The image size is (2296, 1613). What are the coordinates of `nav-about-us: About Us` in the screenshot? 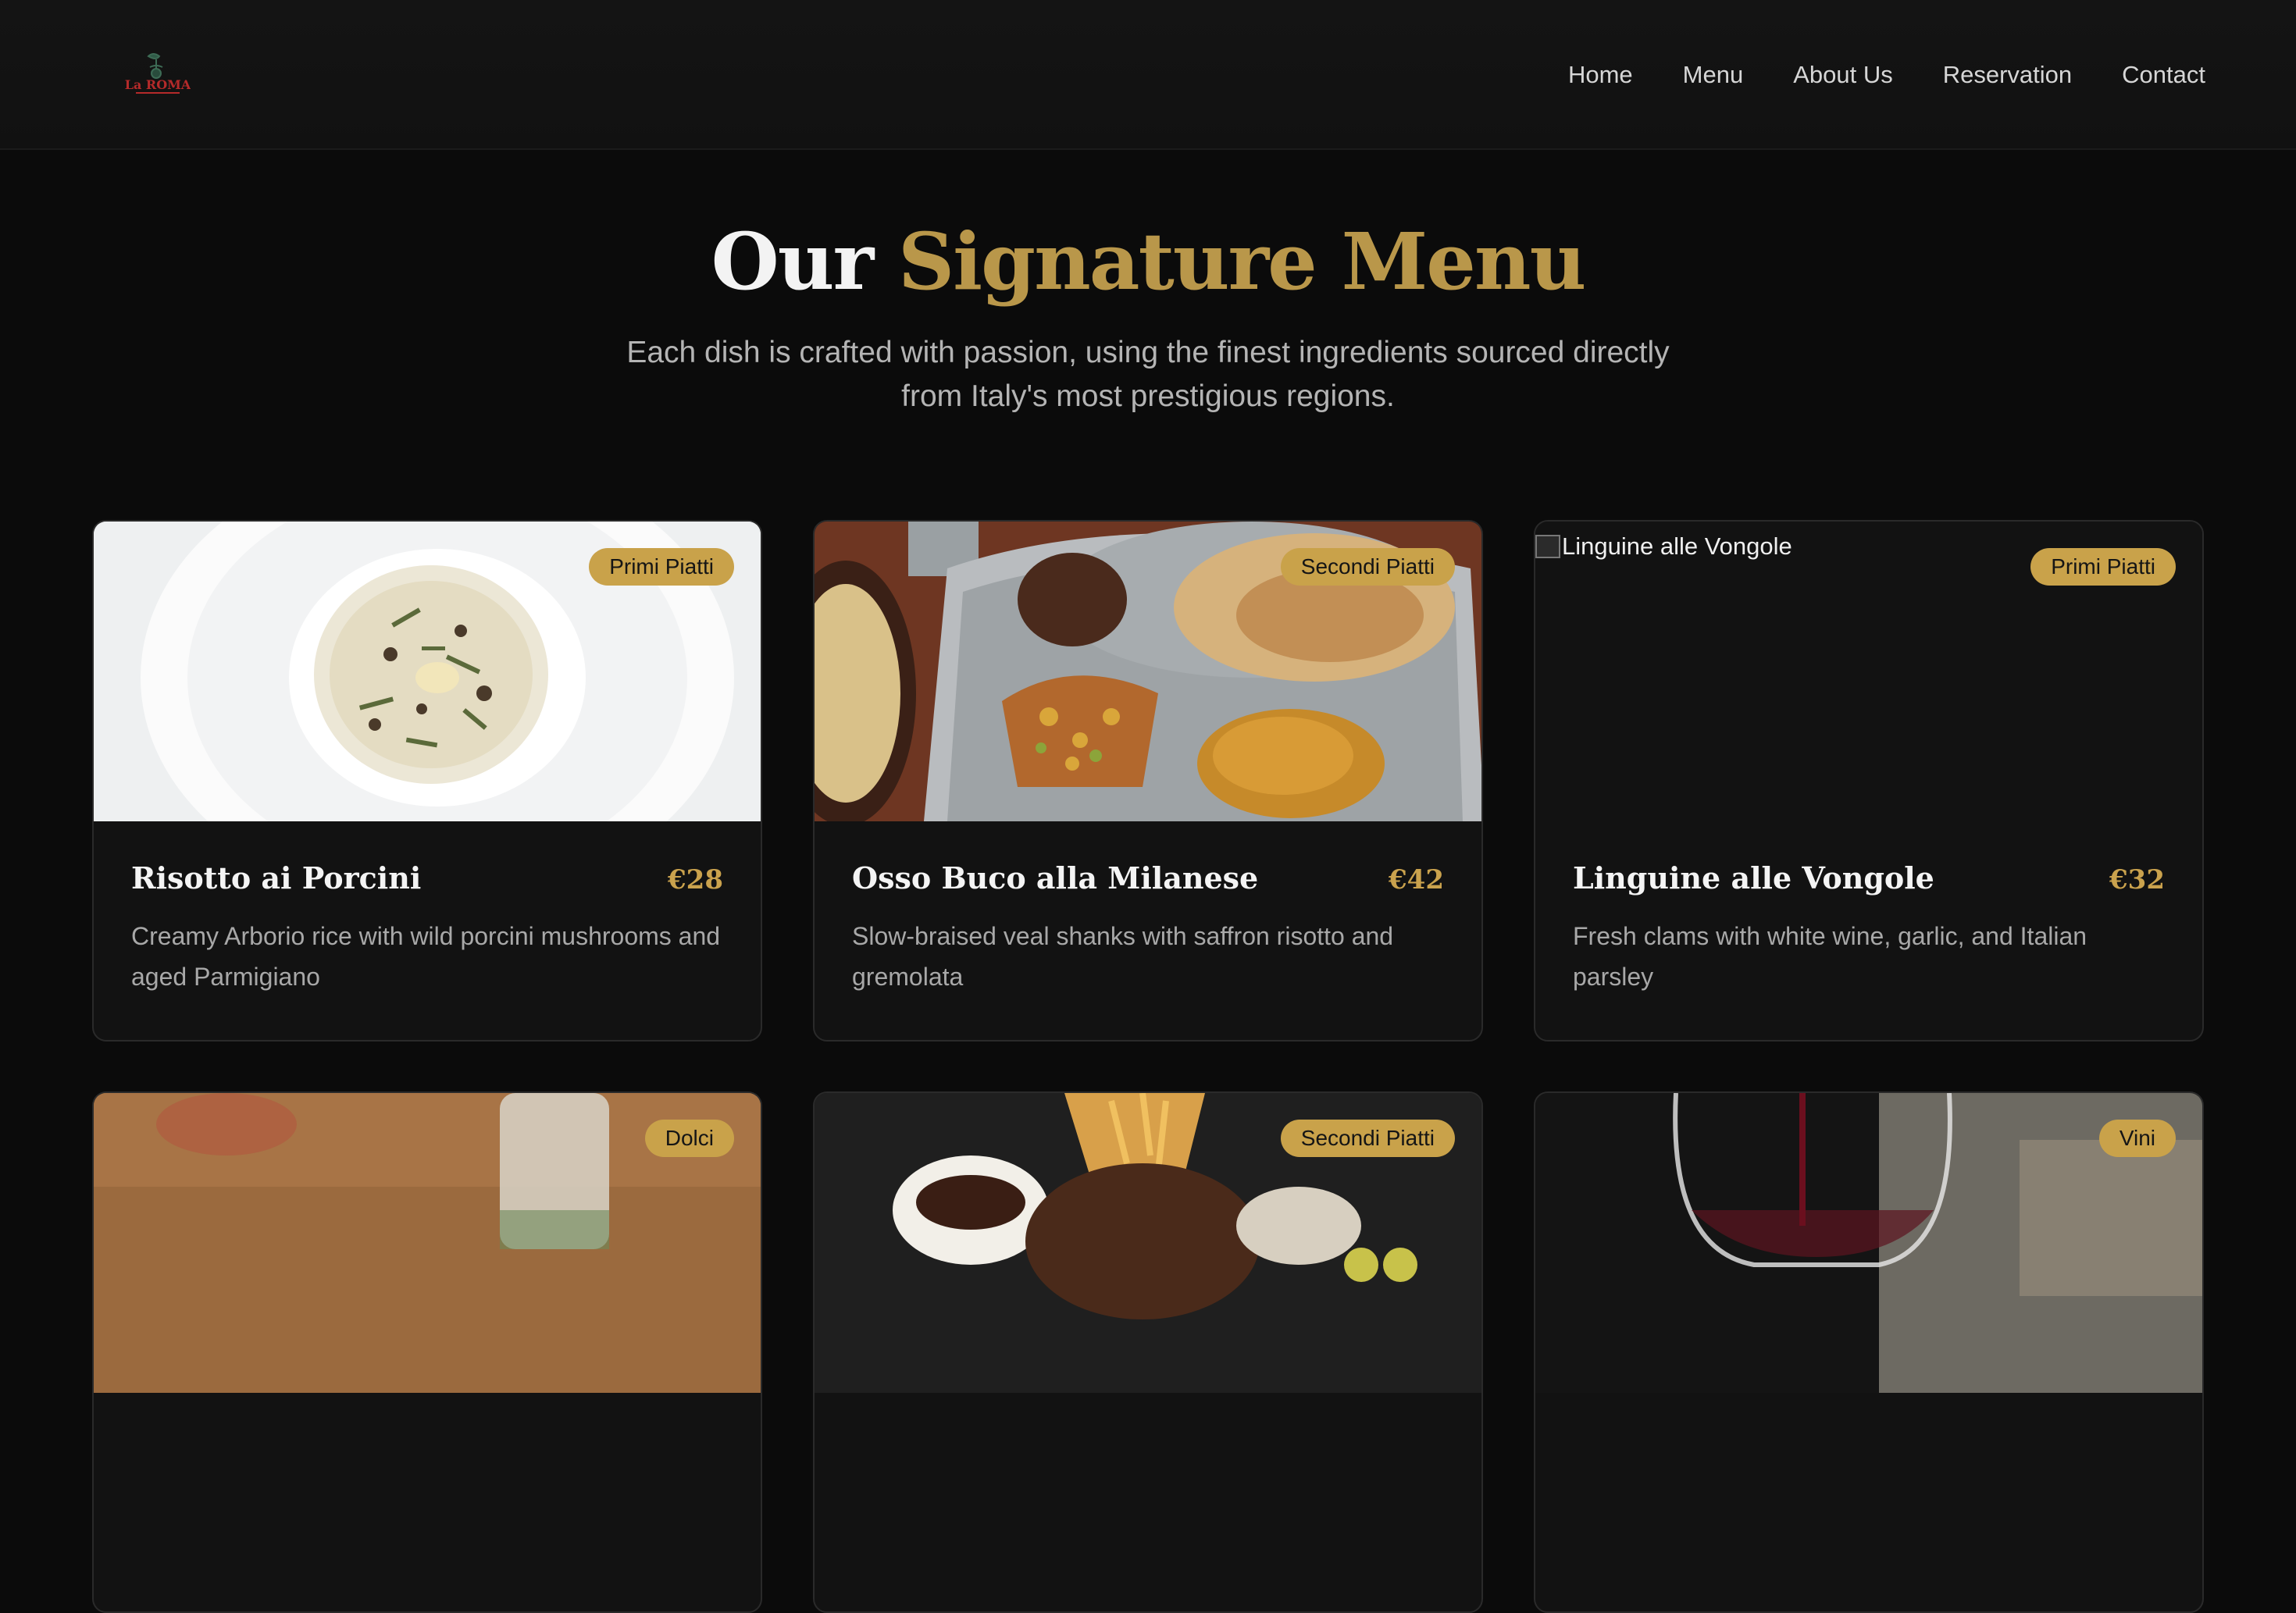 It's located at (1843, 75).